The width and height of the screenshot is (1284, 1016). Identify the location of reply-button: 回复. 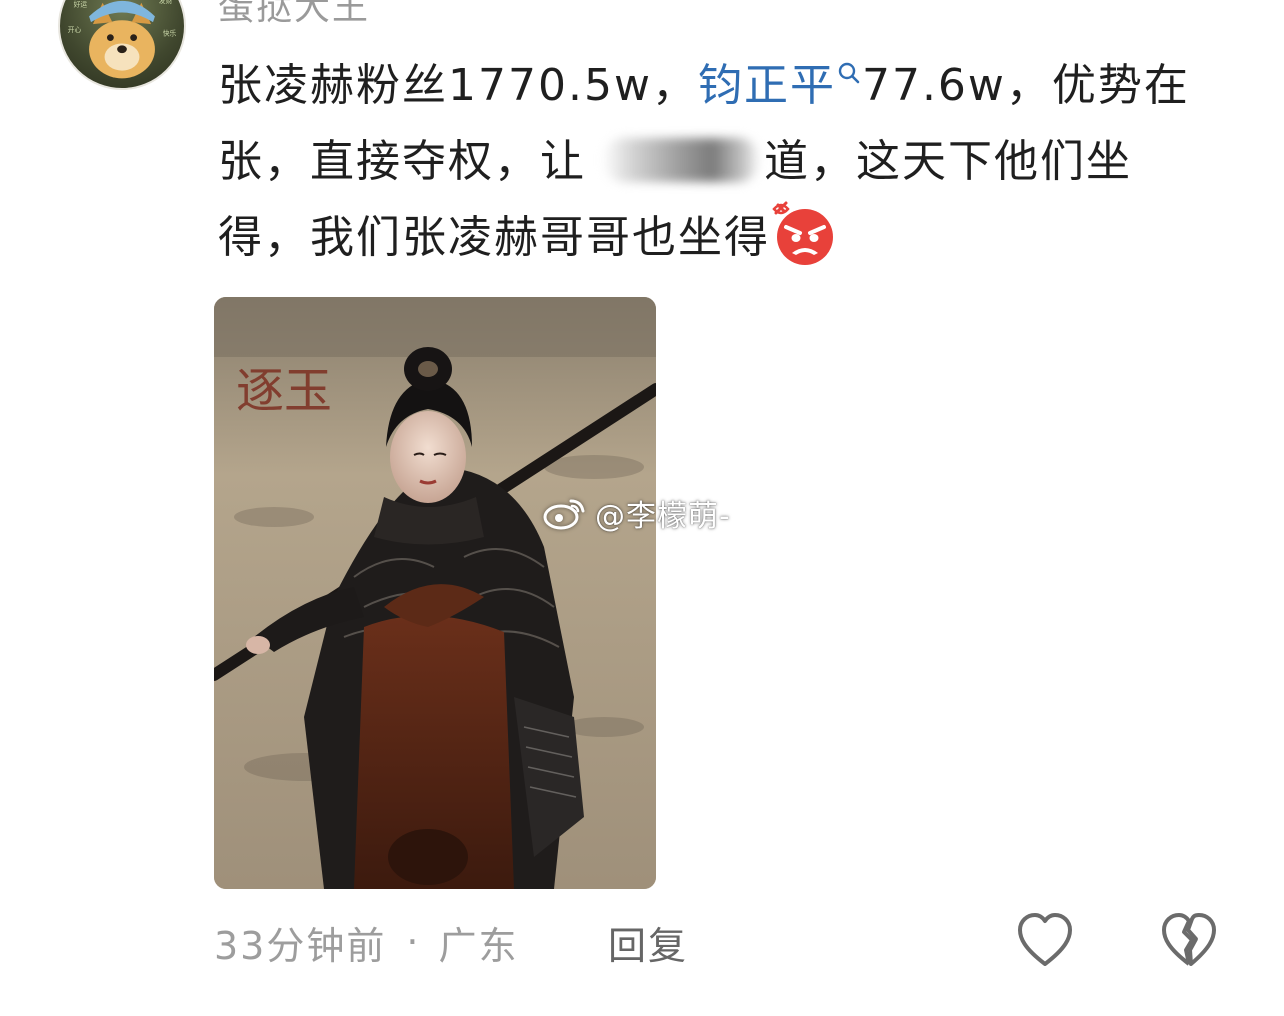
(648, 942).